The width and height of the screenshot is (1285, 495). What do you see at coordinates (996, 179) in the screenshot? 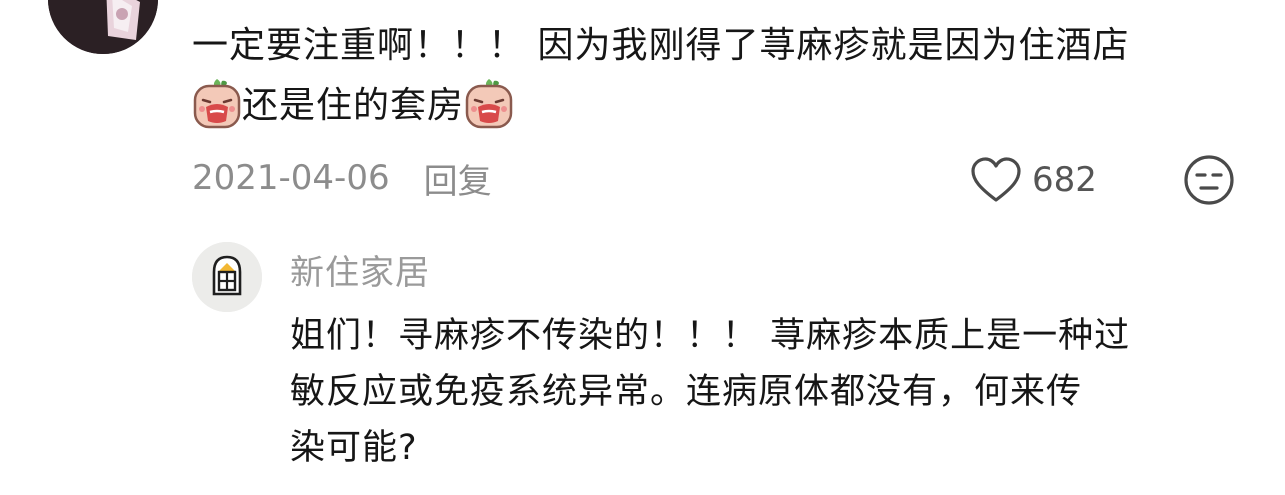
I see `heart-icon` at bounding box center [996, 179].